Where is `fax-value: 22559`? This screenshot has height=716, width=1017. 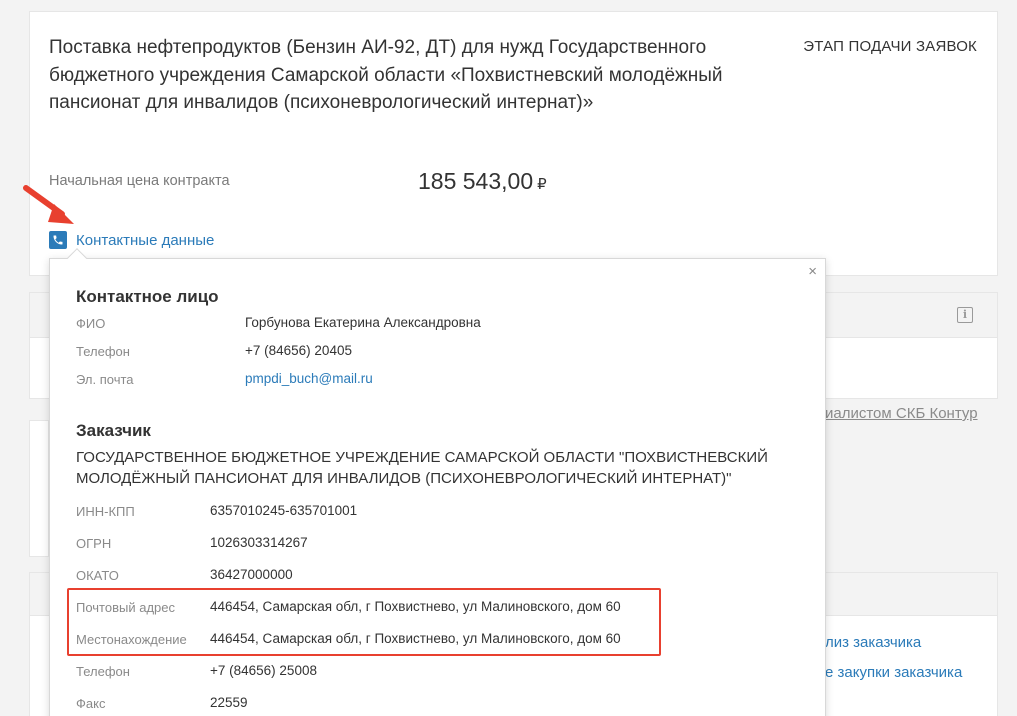 fax-value: 22559 is located at coordinates (229, 702).